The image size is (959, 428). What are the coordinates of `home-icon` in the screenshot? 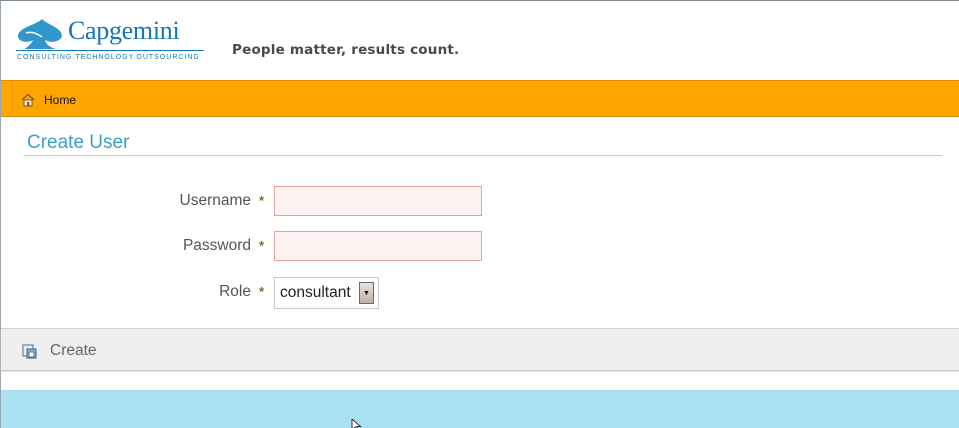 It's located at (28, 99).